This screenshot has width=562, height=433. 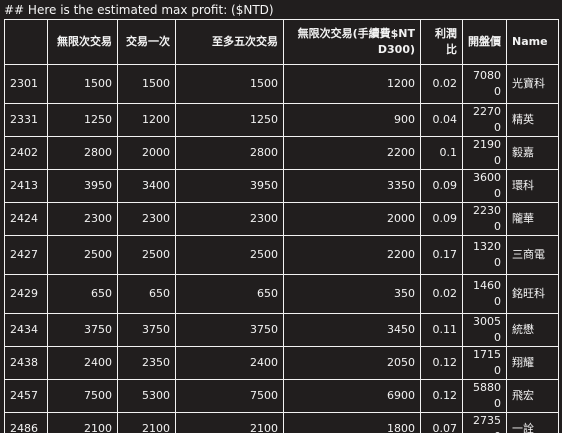 I want to click on table-row: 2486 2100 2100 2100 1800 0.07 27350 一詮, so click(x=281, y=422).